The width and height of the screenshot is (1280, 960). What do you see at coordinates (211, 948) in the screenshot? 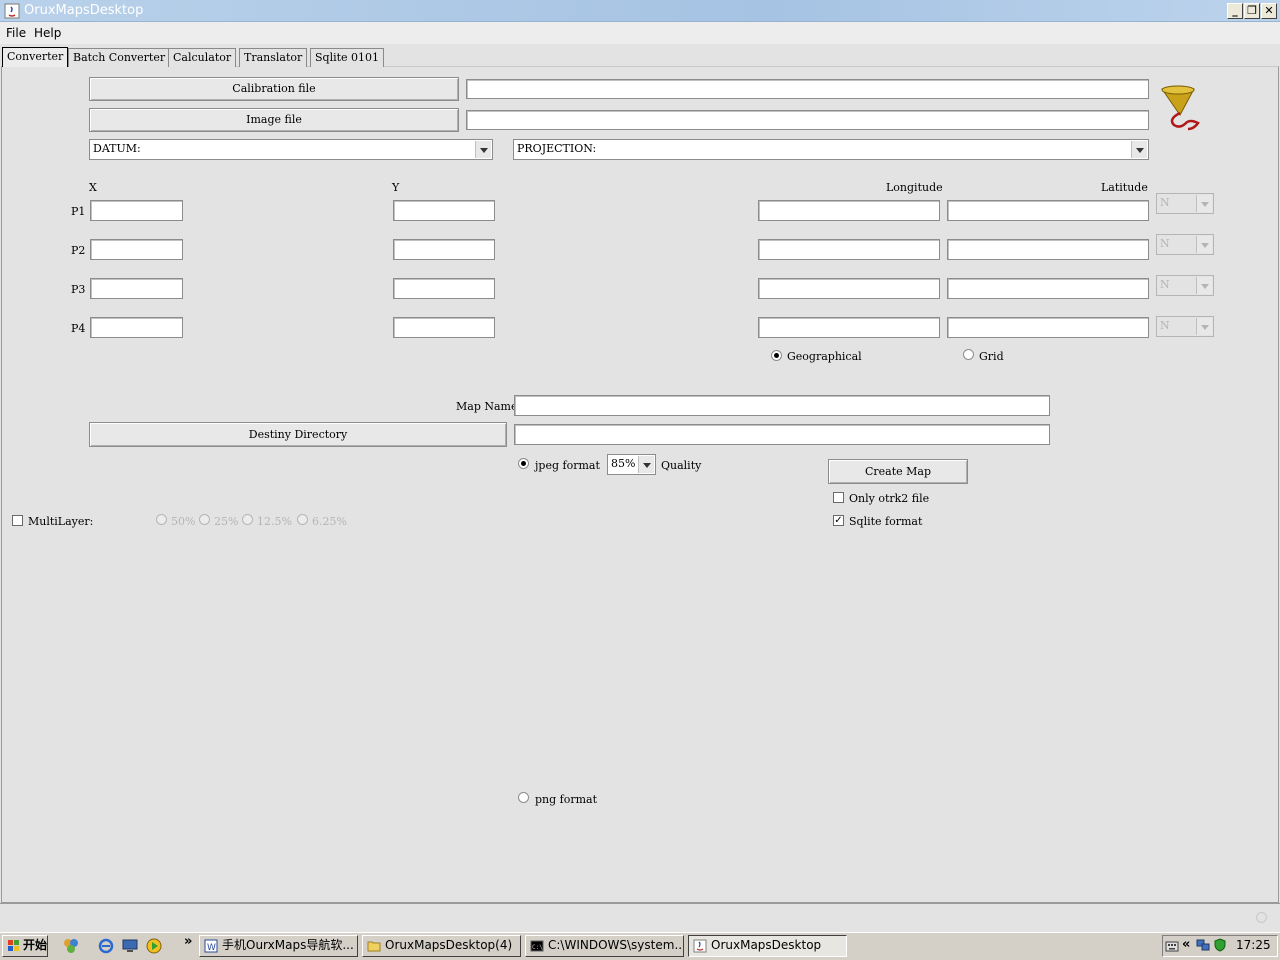
I see `svg-text: W` at bounding box center [211, 948].